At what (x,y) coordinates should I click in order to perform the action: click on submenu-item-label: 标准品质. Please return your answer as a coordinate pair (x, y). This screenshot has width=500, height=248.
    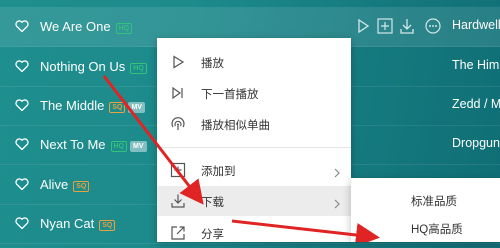
    Looking at the image, I should click on (434, 202).